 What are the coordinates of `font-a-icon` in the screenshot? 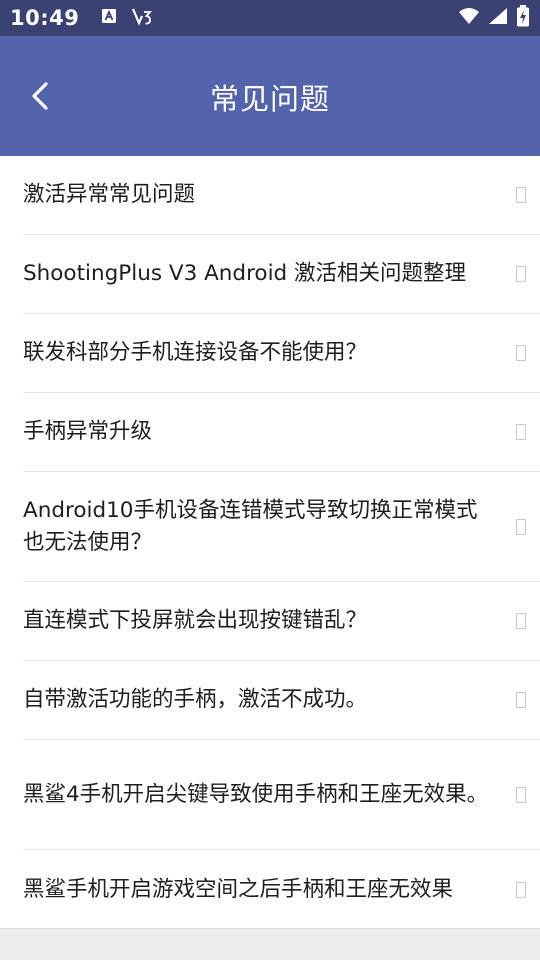 It's located at (109, 18).